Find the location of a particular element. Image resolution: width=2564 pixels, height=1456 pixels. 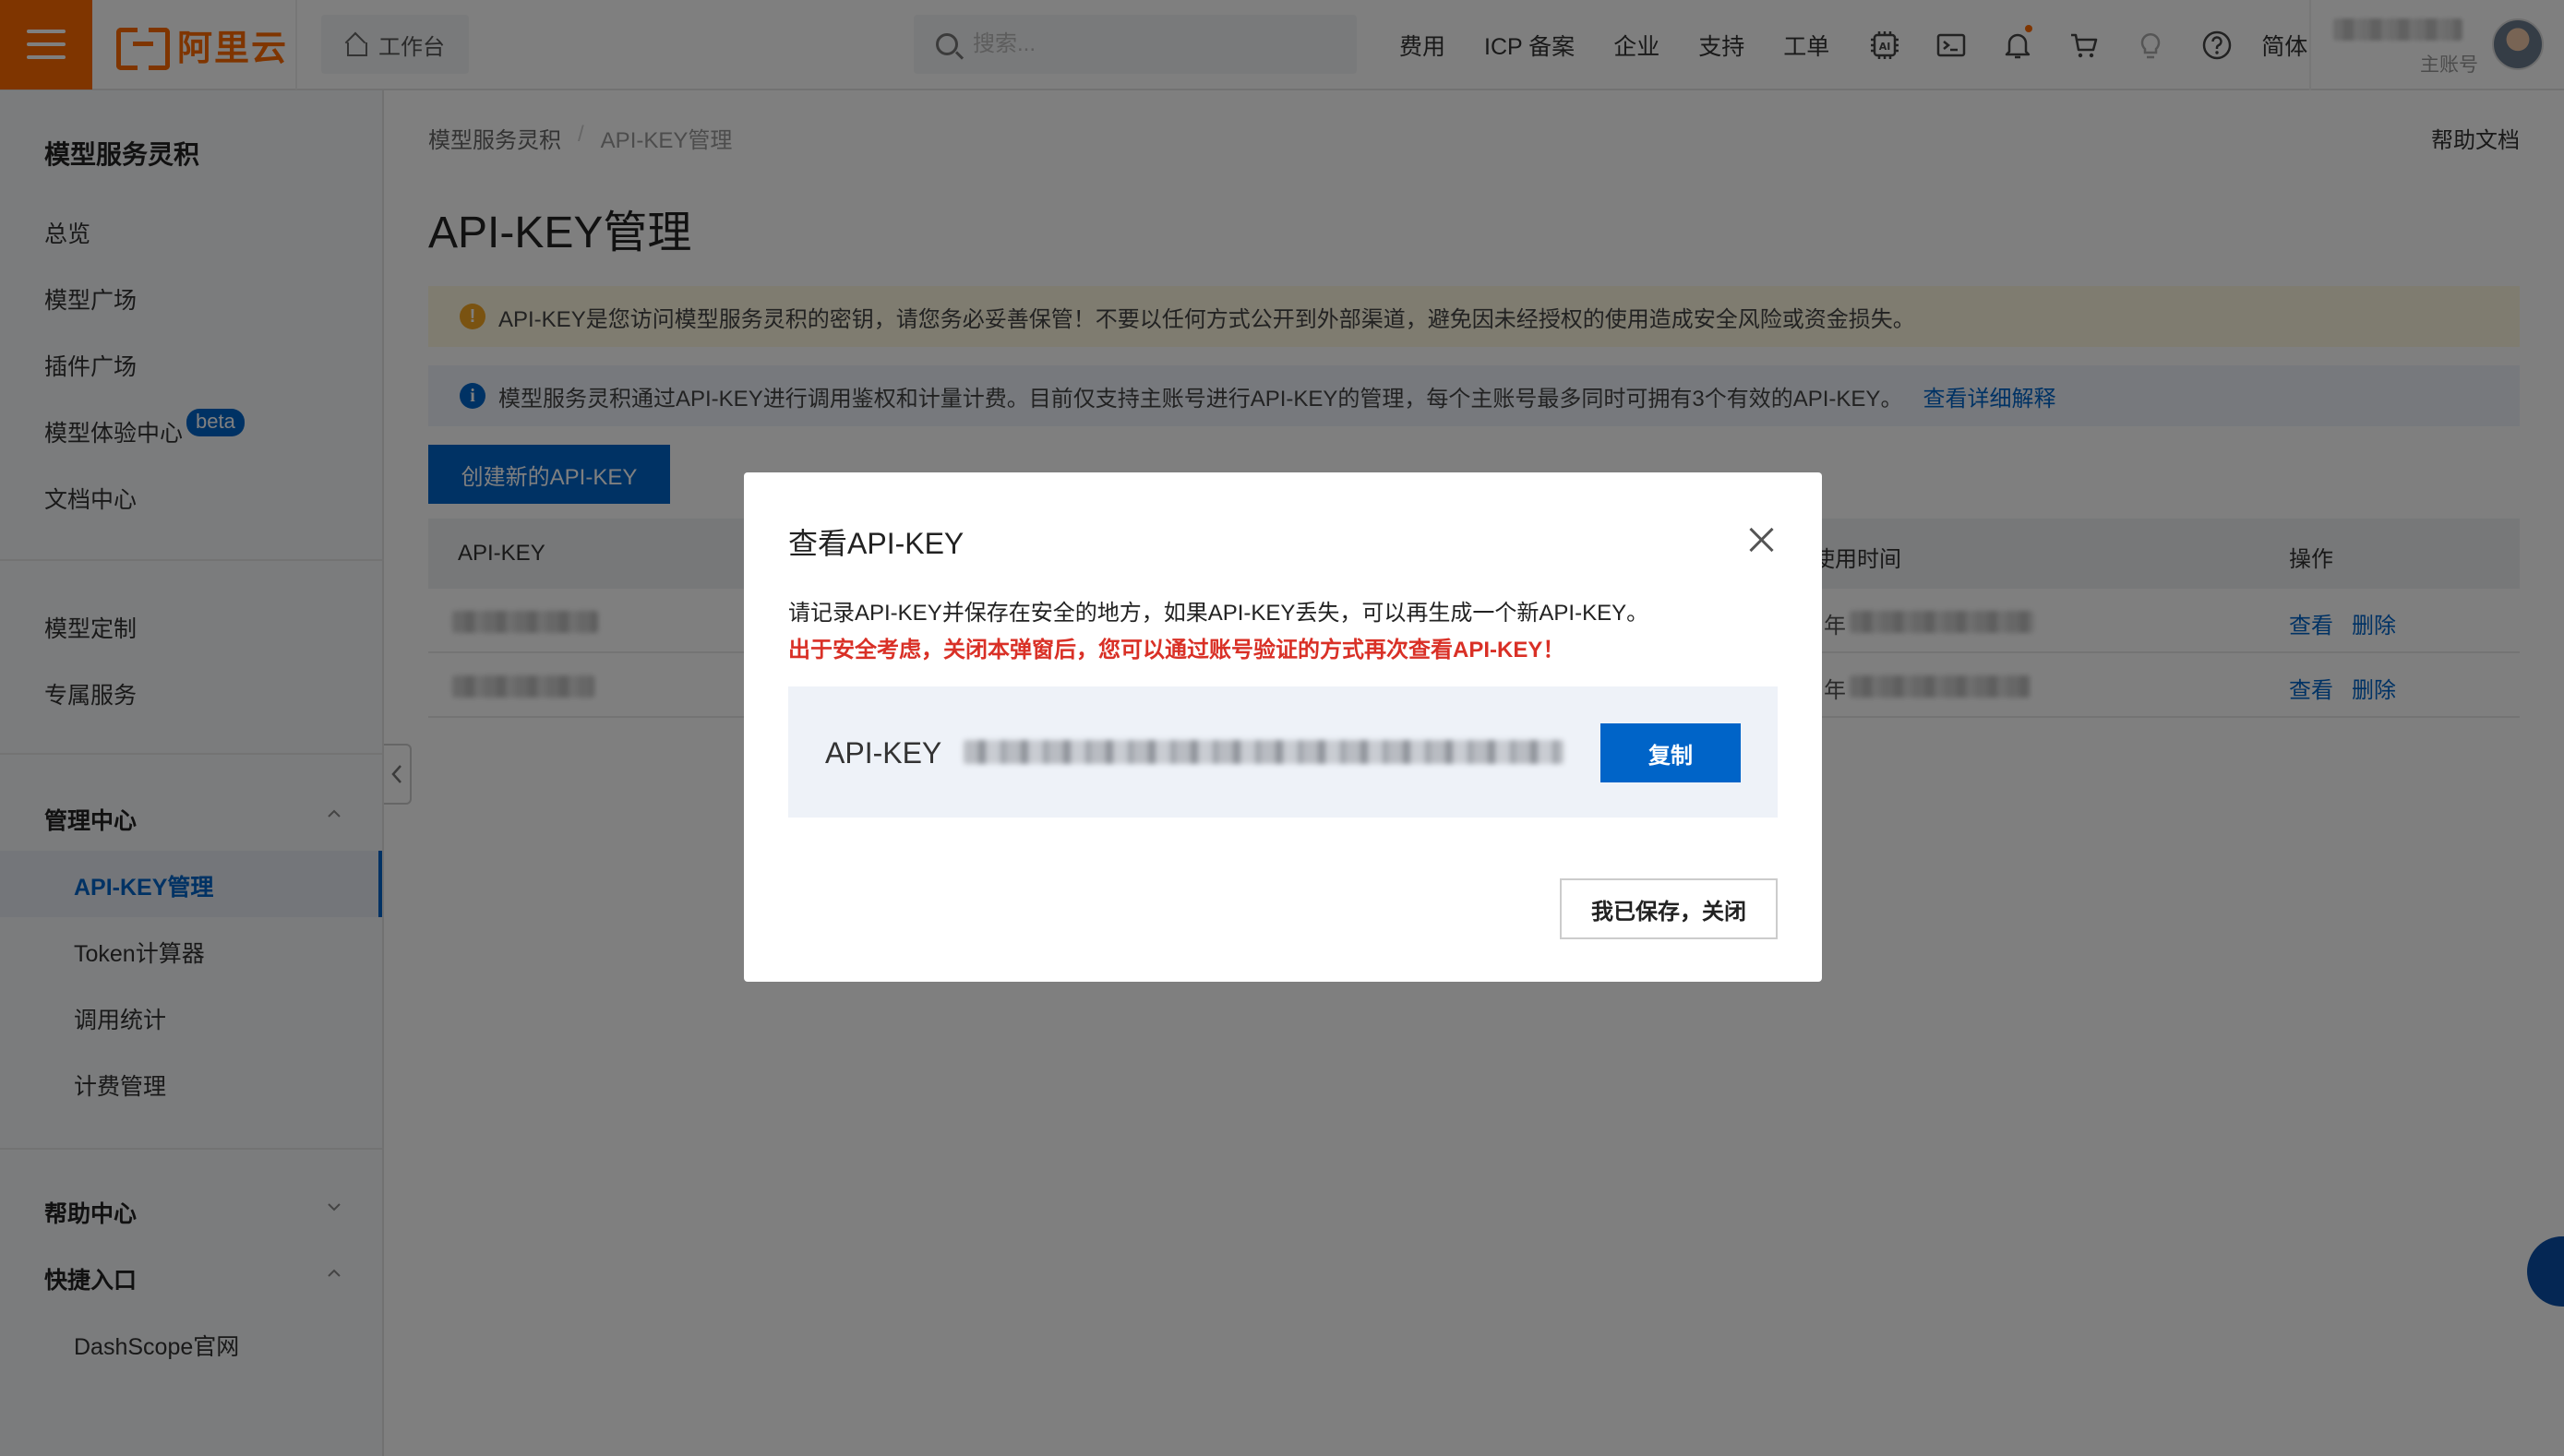

close-icon is located at coordinates (1762, 540).